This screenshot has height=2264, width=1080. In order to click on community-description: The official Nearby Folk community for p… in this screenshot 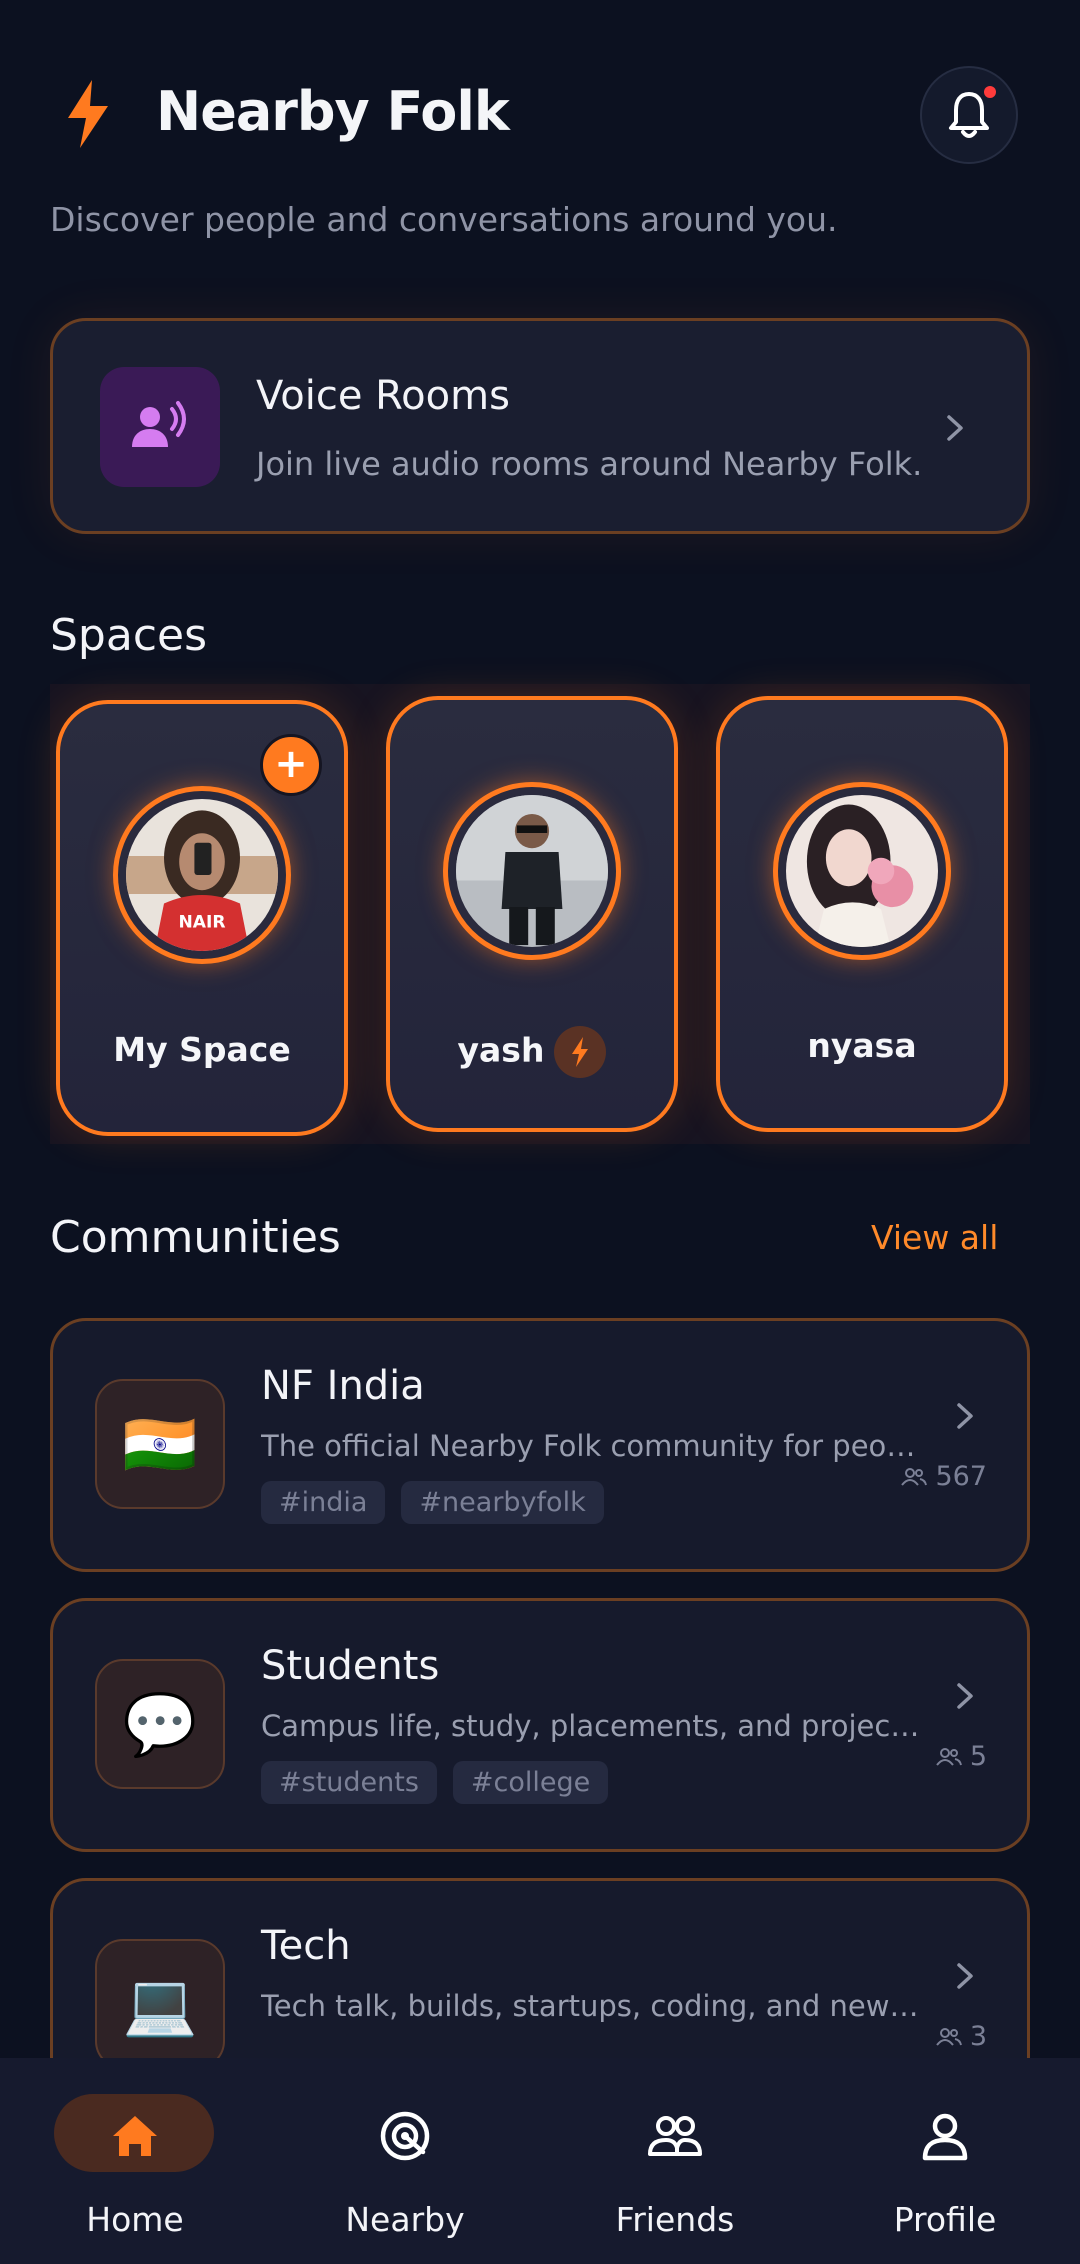, I will do `click(591, 1446)`.